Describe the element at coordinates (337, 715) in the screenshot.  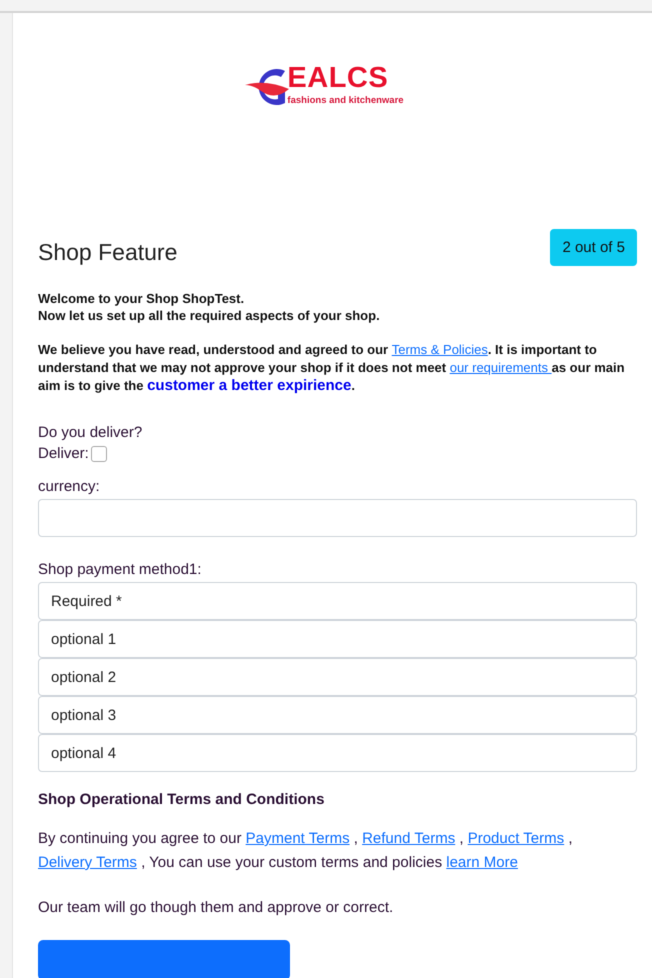
I see `payment-method-field: optional 3` at that location.